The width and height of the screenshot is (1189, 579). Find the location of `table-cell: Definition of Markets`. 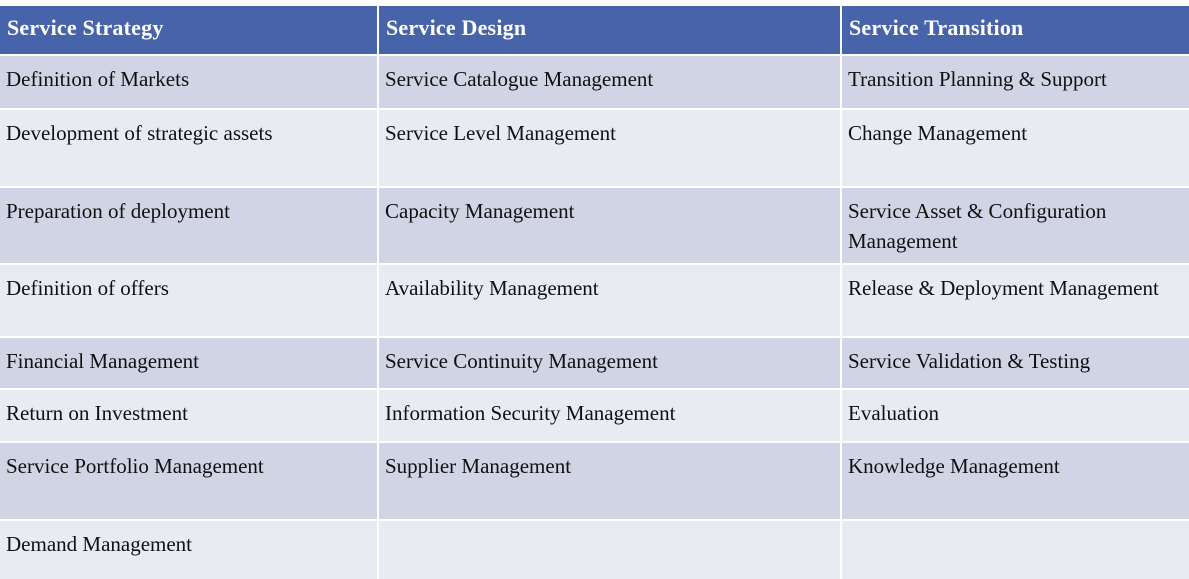

table-cell: Definition of Markets is located at coordinates (189, 83).